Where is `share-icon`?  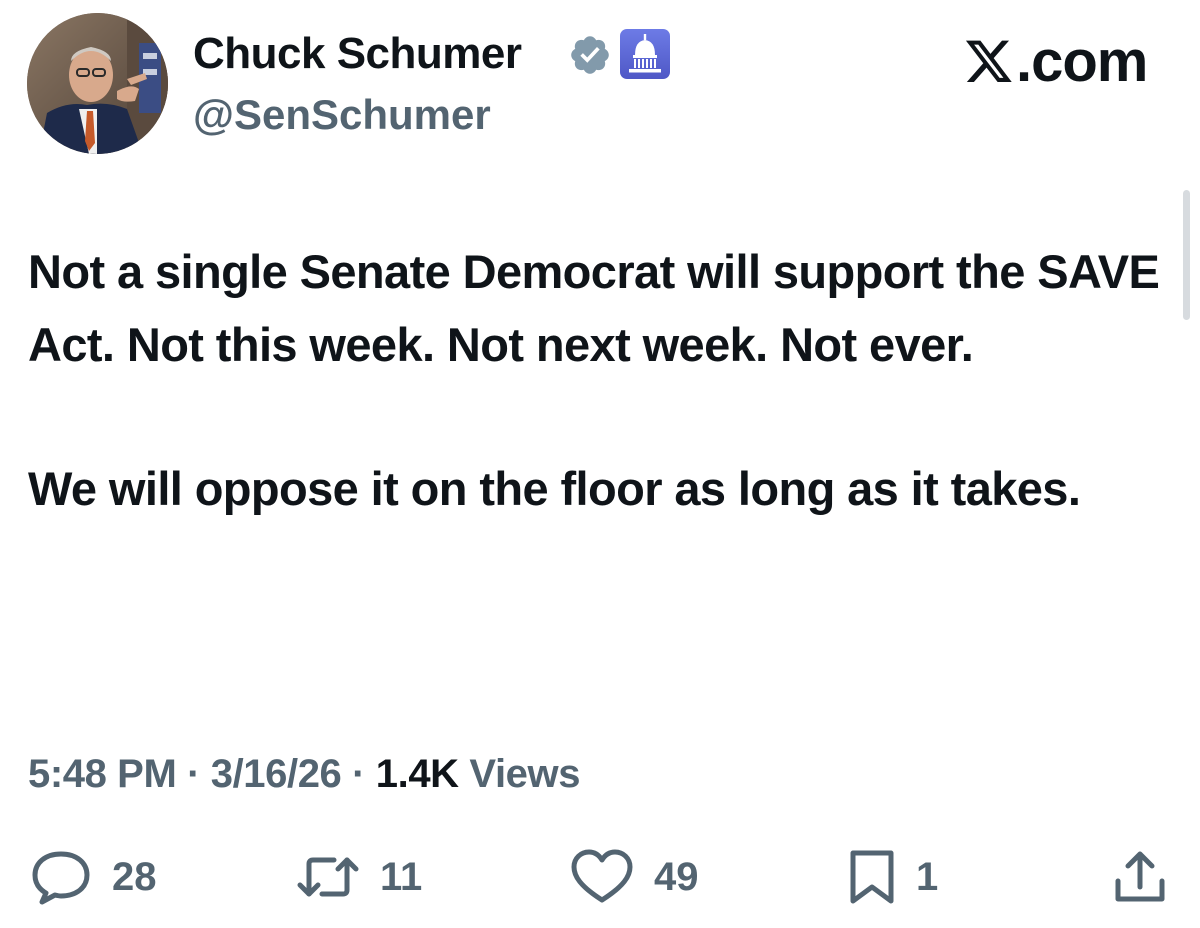
share-icon is located at coordinates (1140, 876).